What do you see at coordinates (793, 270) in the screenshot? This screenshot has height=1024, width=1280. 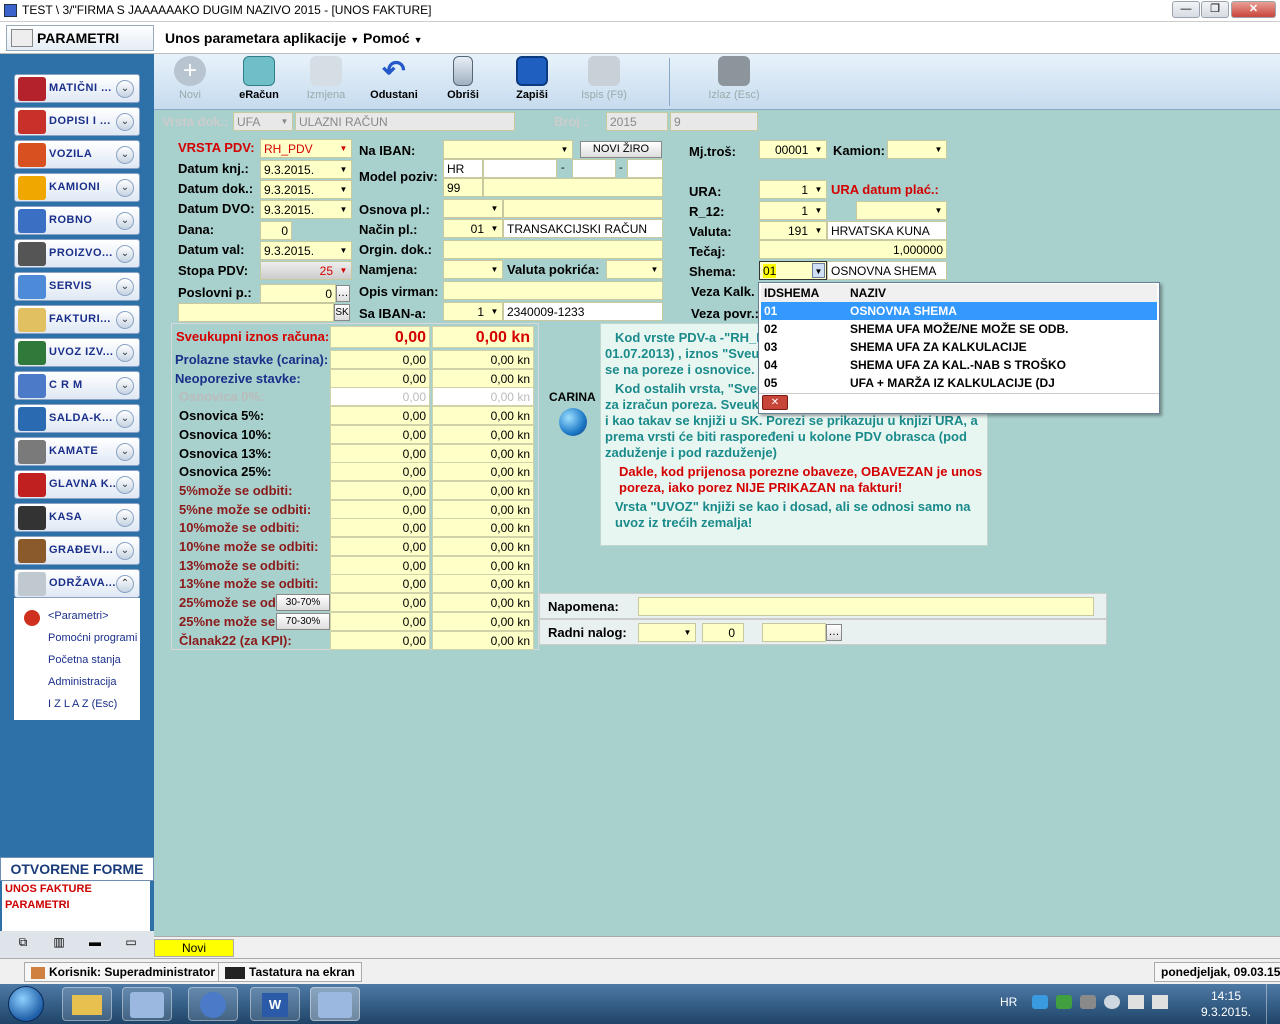 I see `shema-select: 01 ▼` at bounding box center [793, 270].